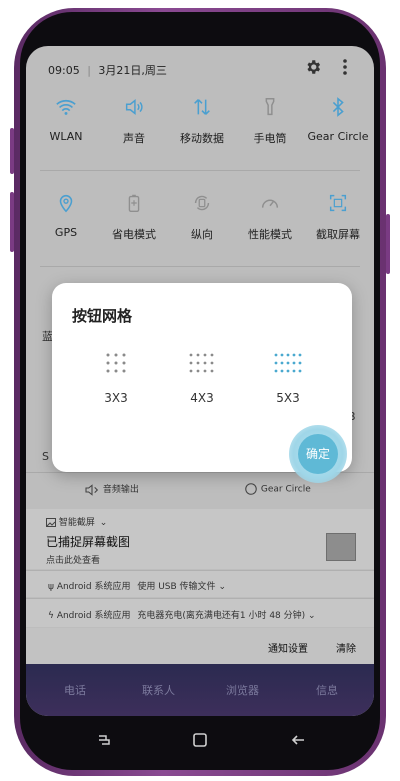 The image size is (400, 781). I want to click on date: 3月21日,周三, so click(132, 70).